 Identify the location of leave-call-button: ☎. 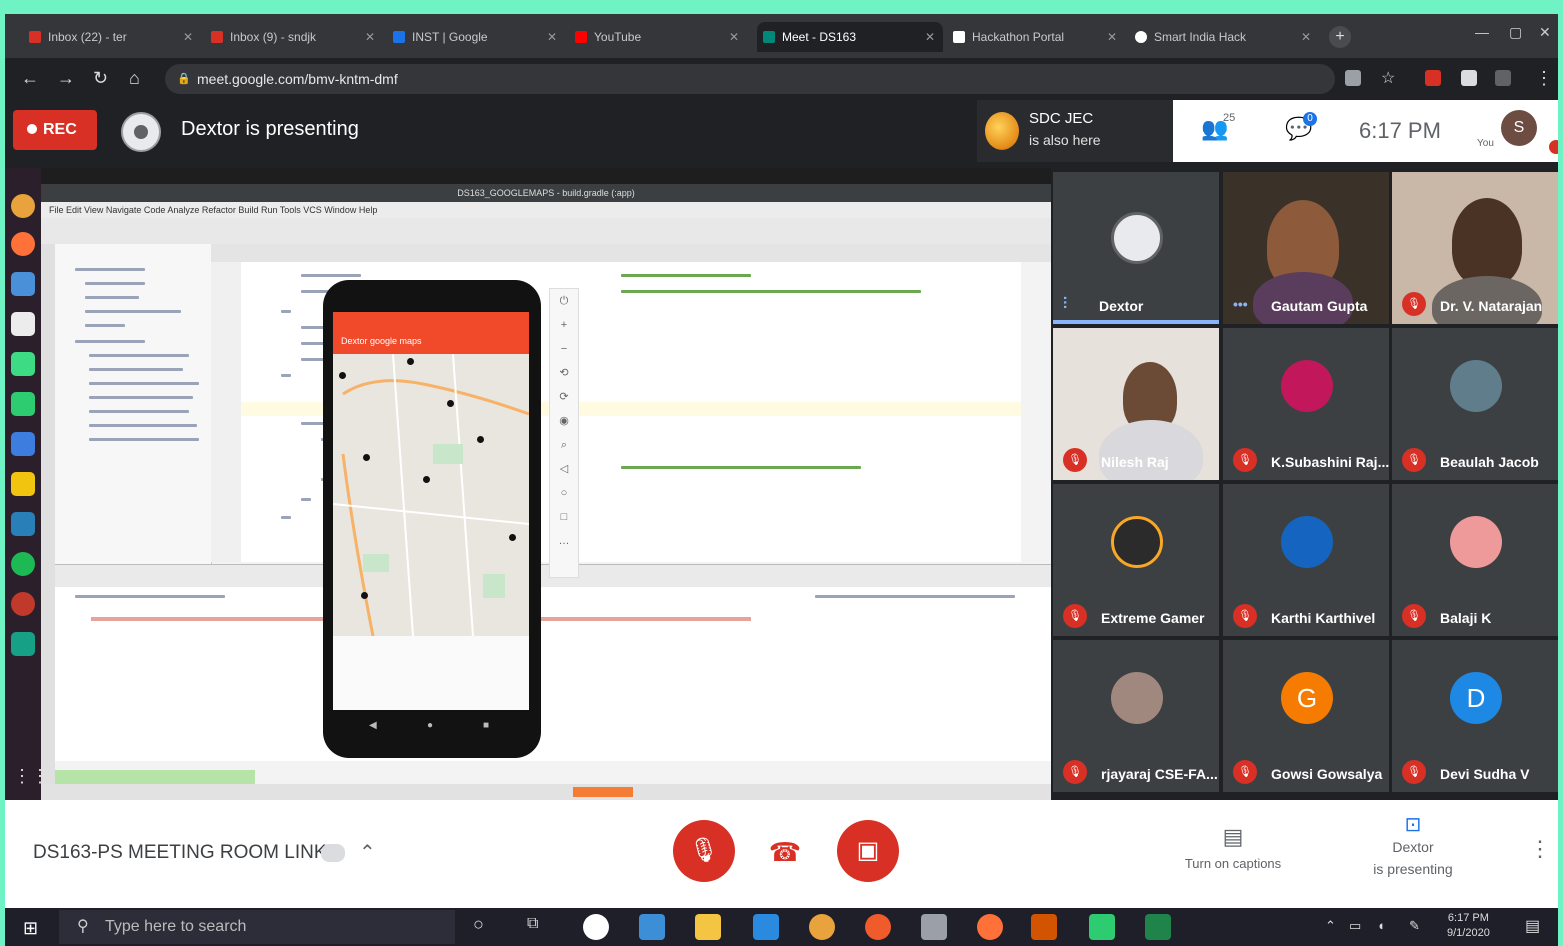
(785, 852).